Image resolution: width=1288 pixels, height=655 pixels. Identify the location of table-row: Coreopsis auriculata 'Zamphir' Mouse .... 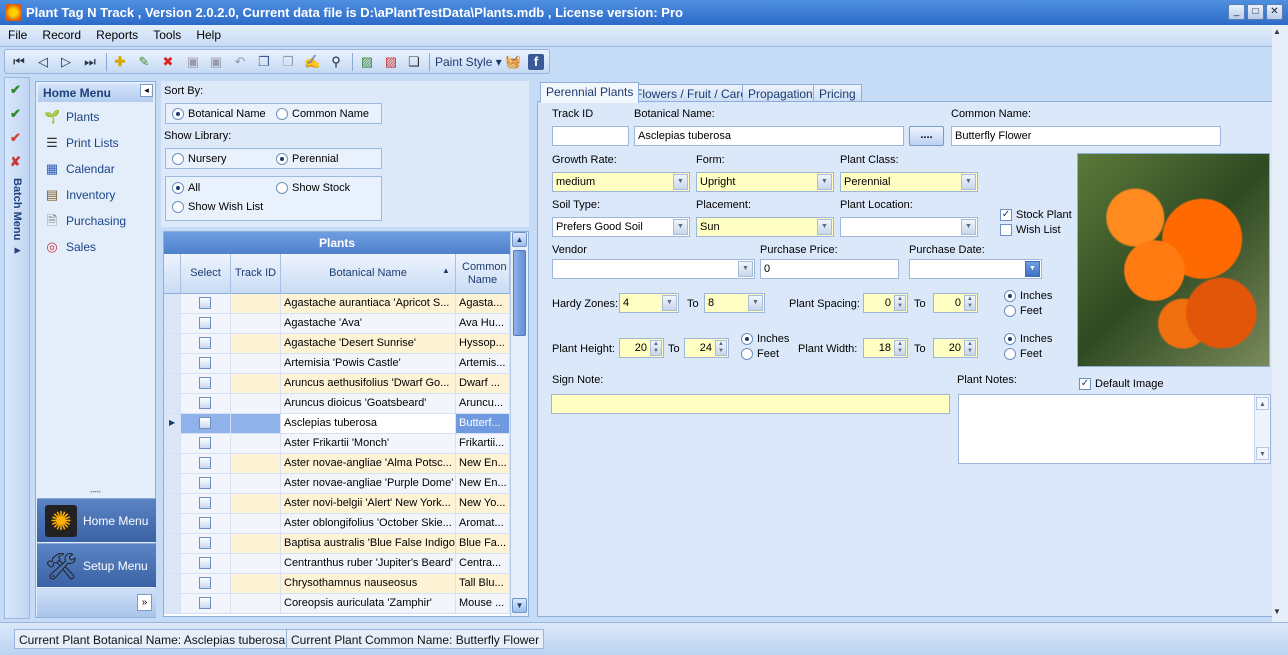
(337, 604).